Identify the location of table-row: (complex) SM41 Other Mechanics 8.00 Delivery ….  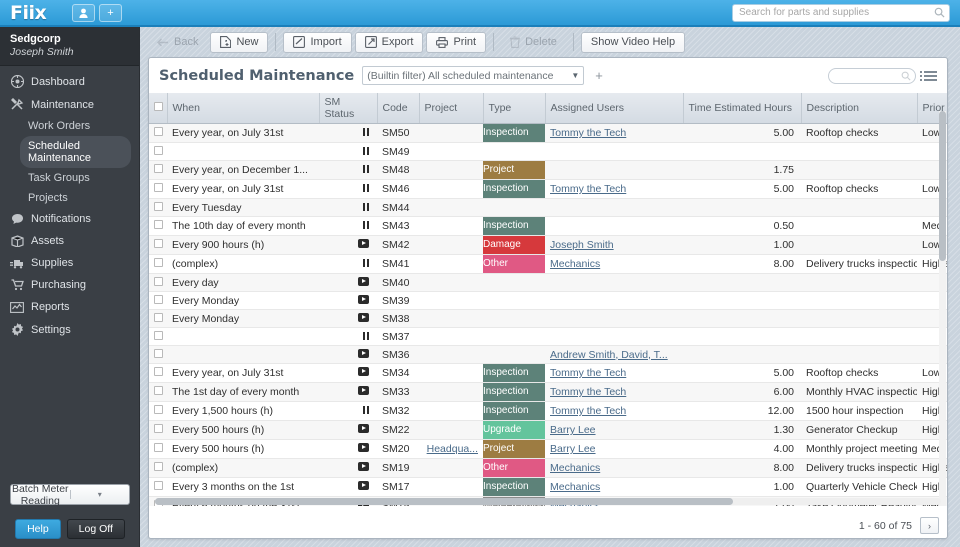
(548, 264).